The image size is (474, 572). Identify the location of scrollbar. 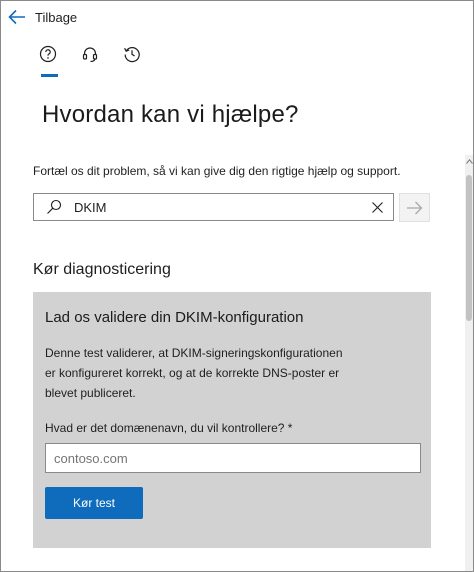
(468, 363).